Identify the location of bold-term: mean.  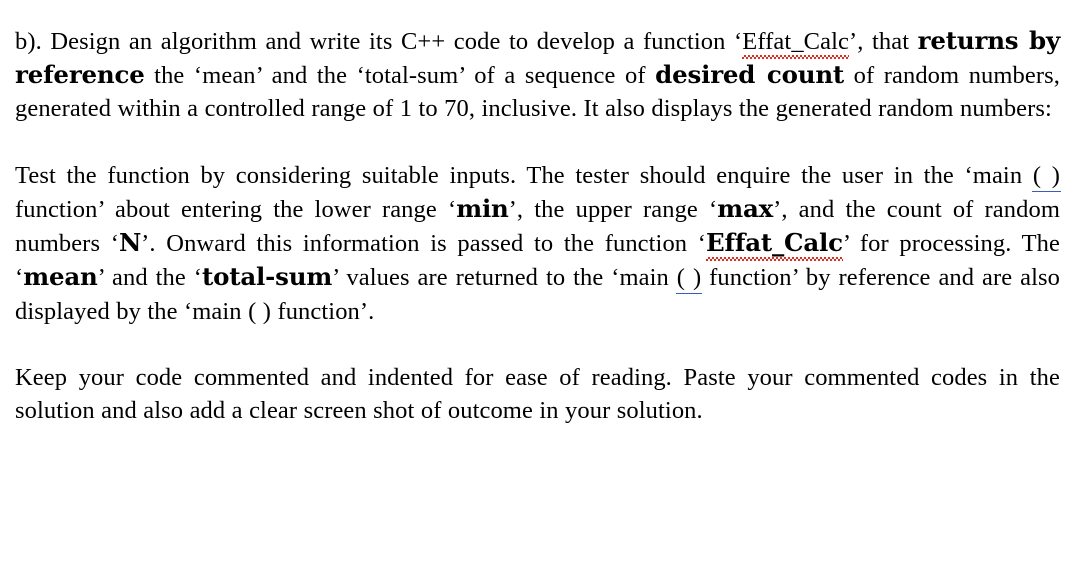
(60, 277).